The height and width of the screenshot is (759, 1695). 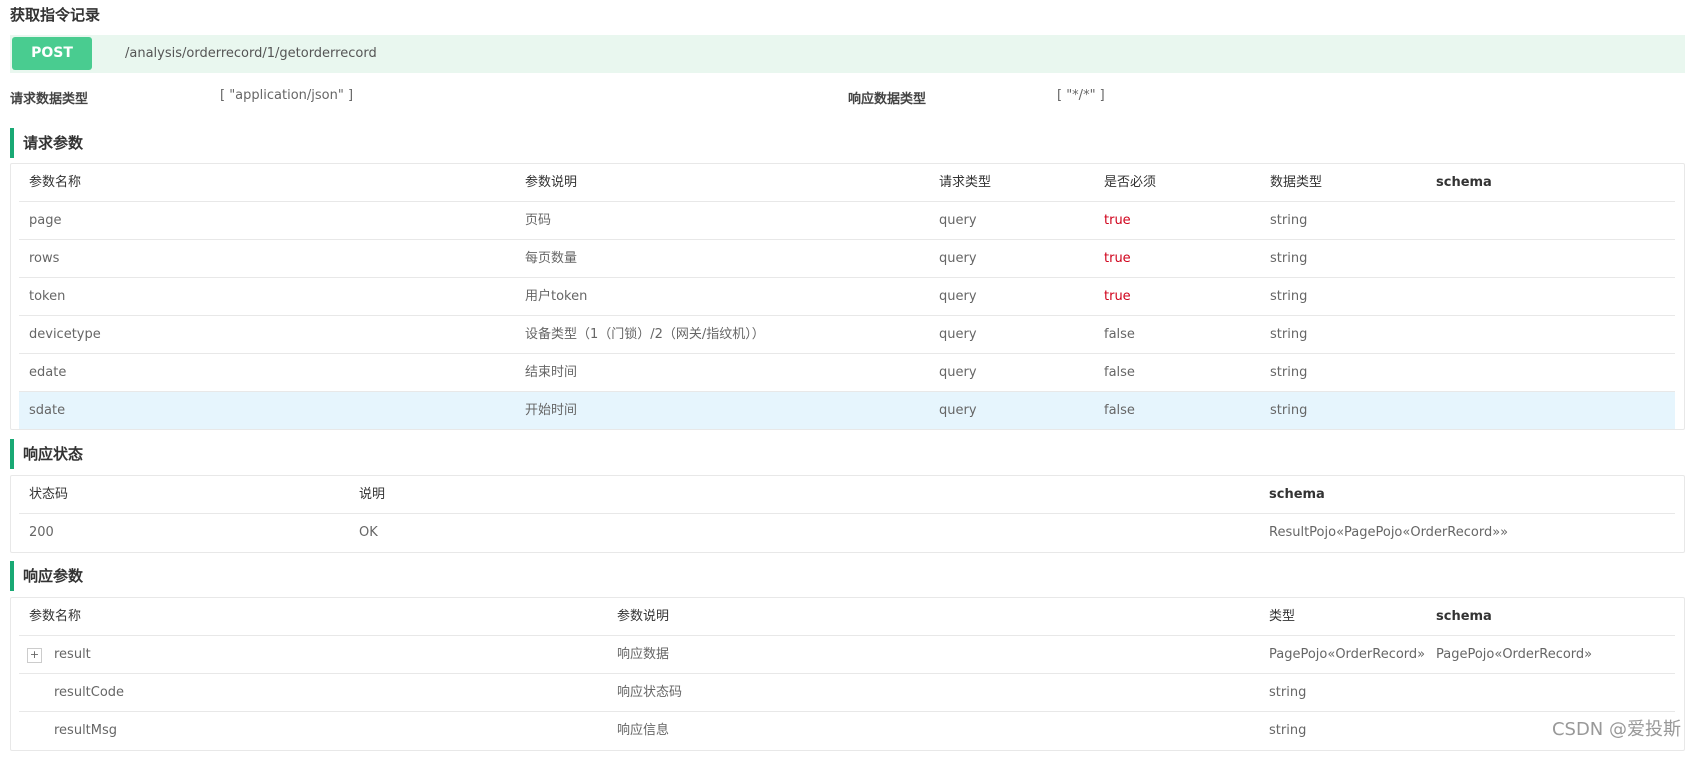 I want to click on table-header: 参数名称 参数说明 请求类型 是否必须 数据类型 schema, so click(x=847, y=183).